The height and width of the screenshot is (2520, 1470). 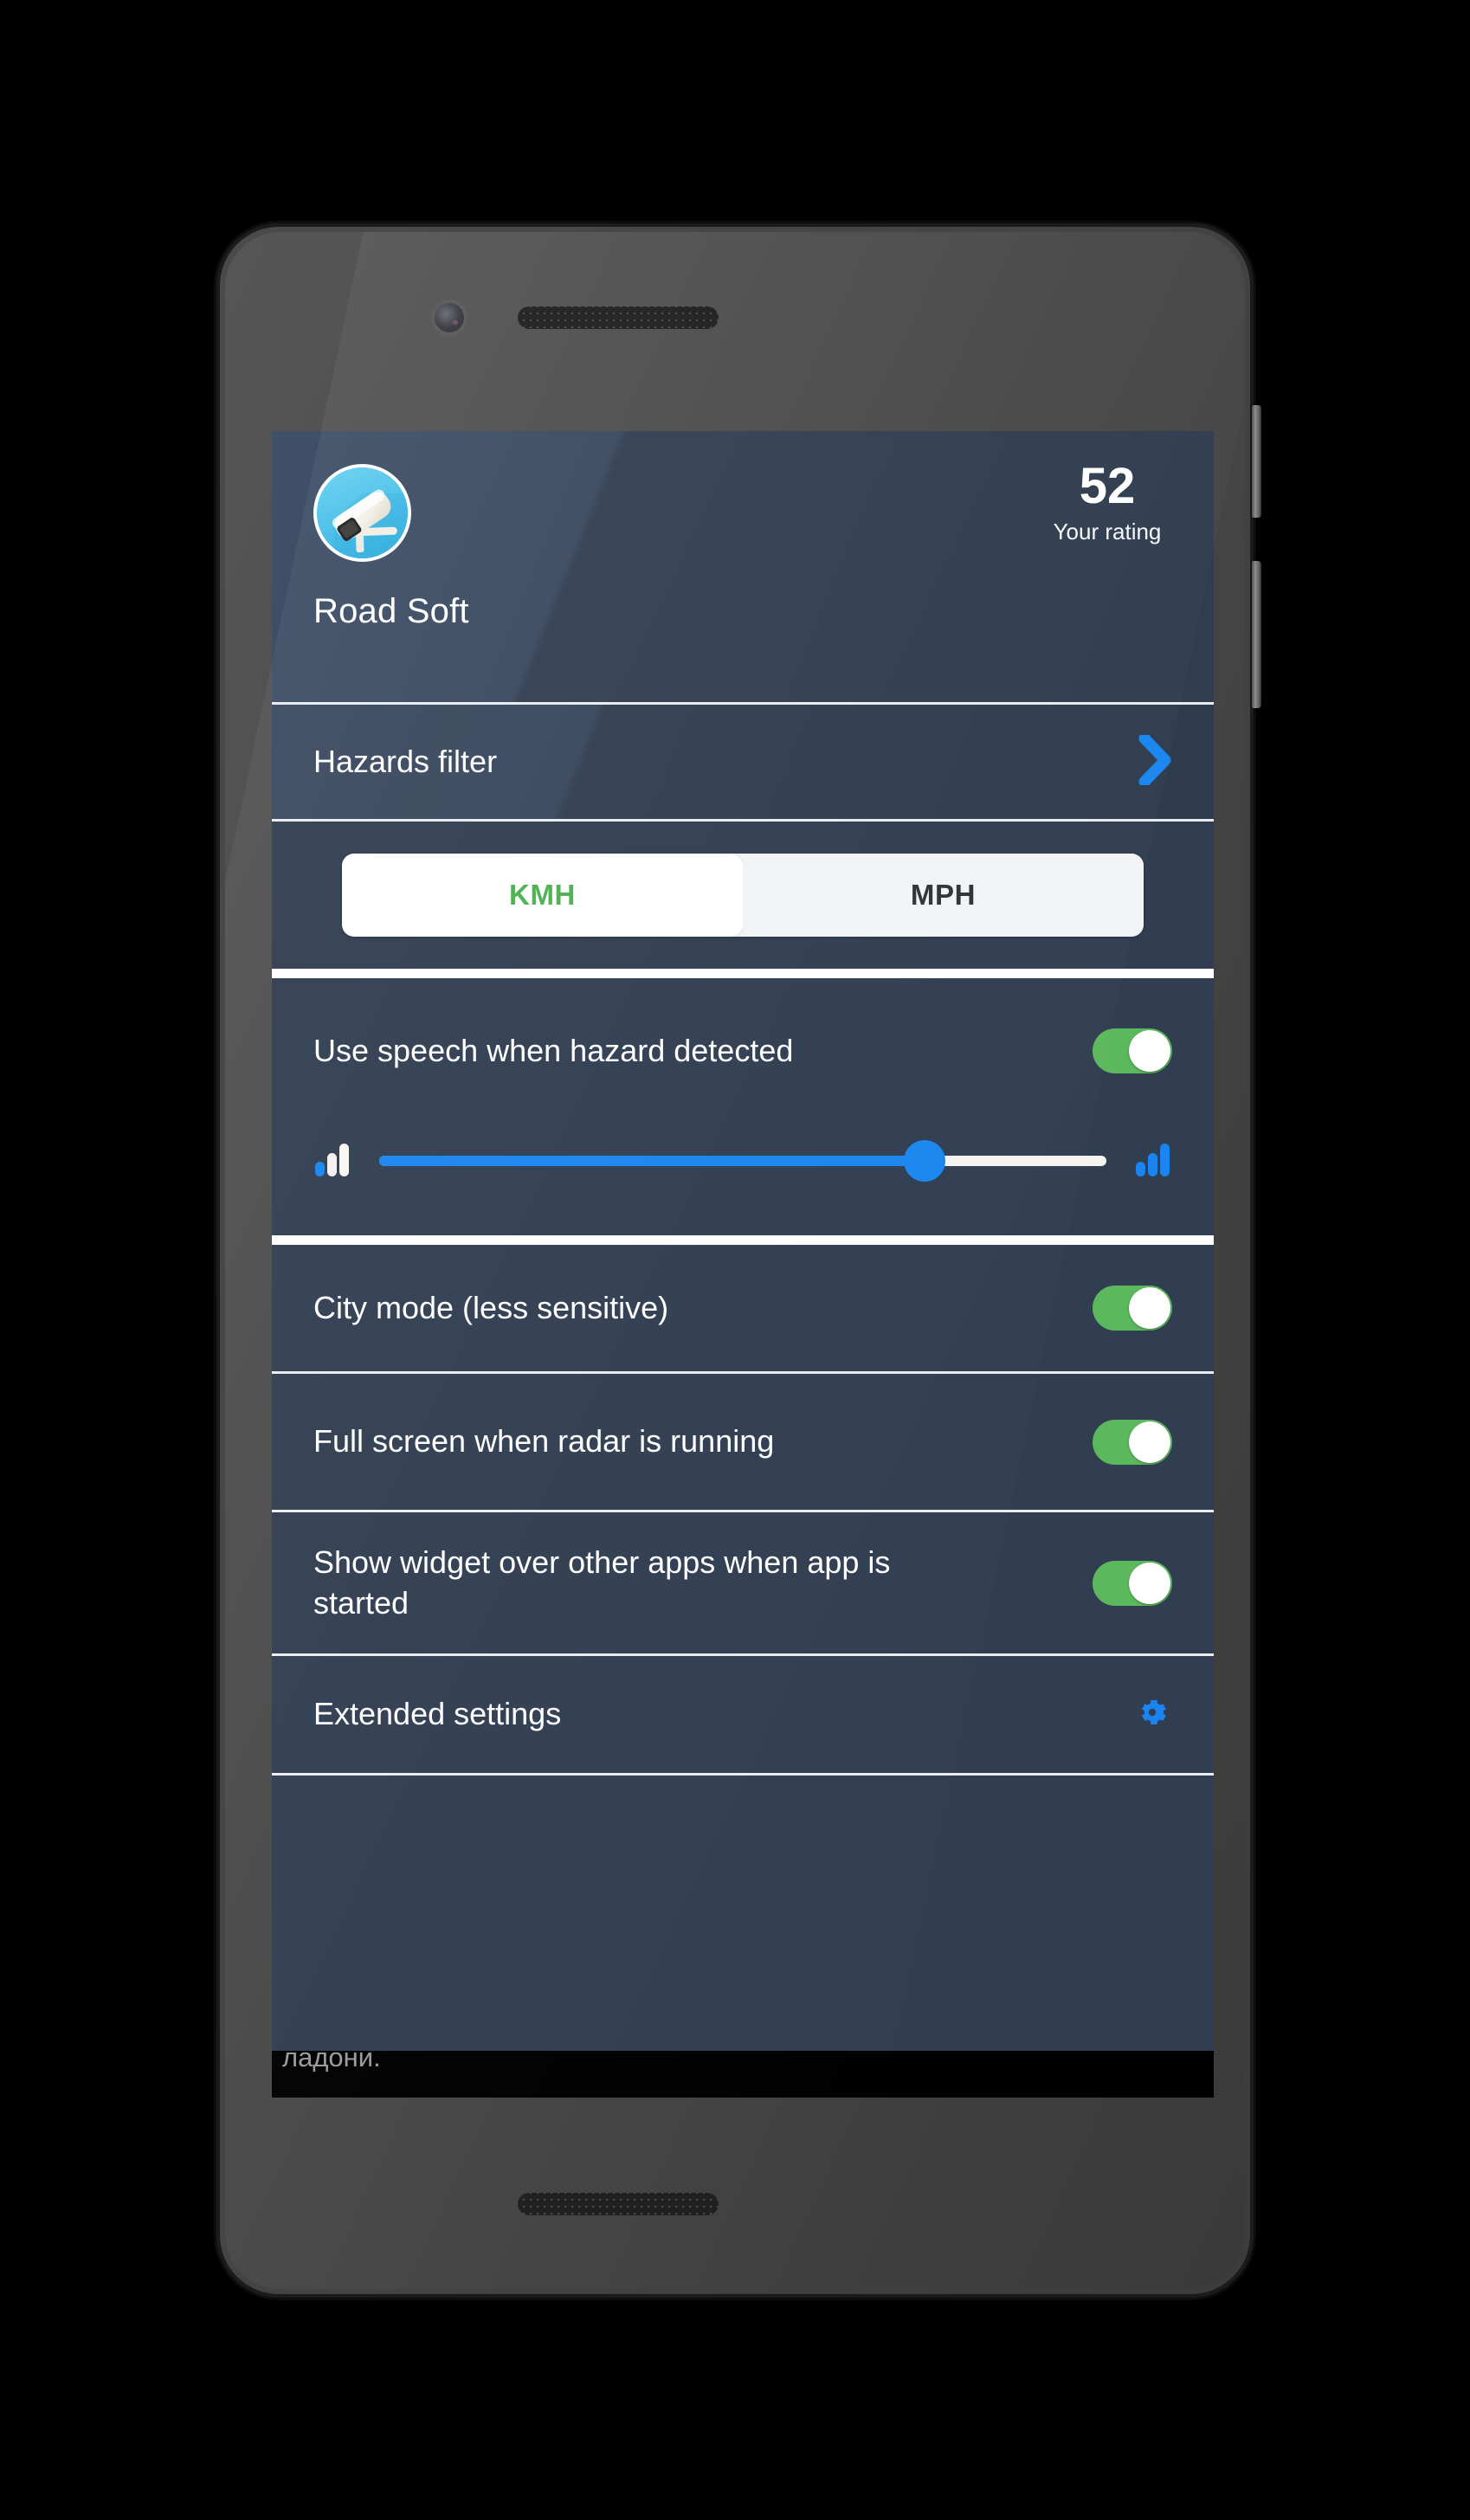 I want to click on volume-slider-fill, so click(x=652, y=1160).